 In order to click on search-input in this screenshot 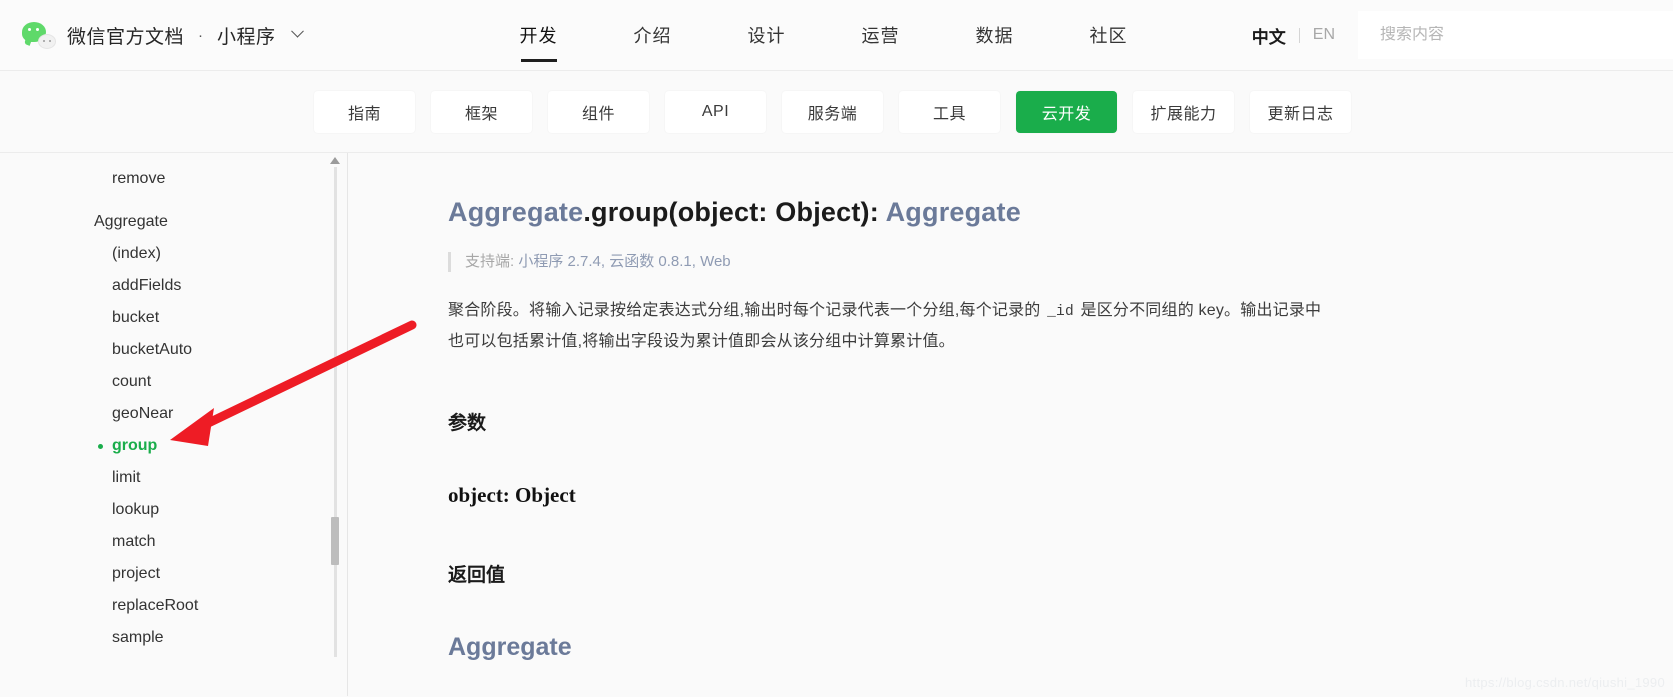, I will do `click(1515, 35)`.